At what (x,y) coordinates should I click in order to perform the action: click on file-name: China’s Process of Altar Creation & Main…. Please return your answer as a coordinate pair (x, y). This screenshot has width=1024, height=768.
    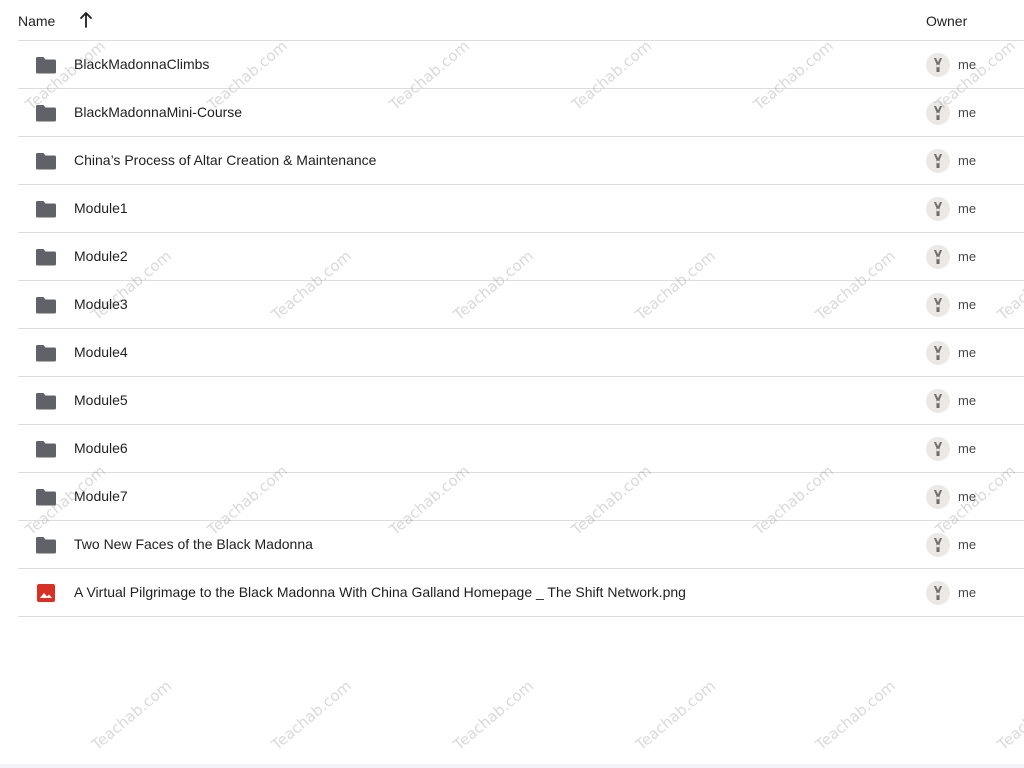
    Looking at the image, I should click on (225, 160).